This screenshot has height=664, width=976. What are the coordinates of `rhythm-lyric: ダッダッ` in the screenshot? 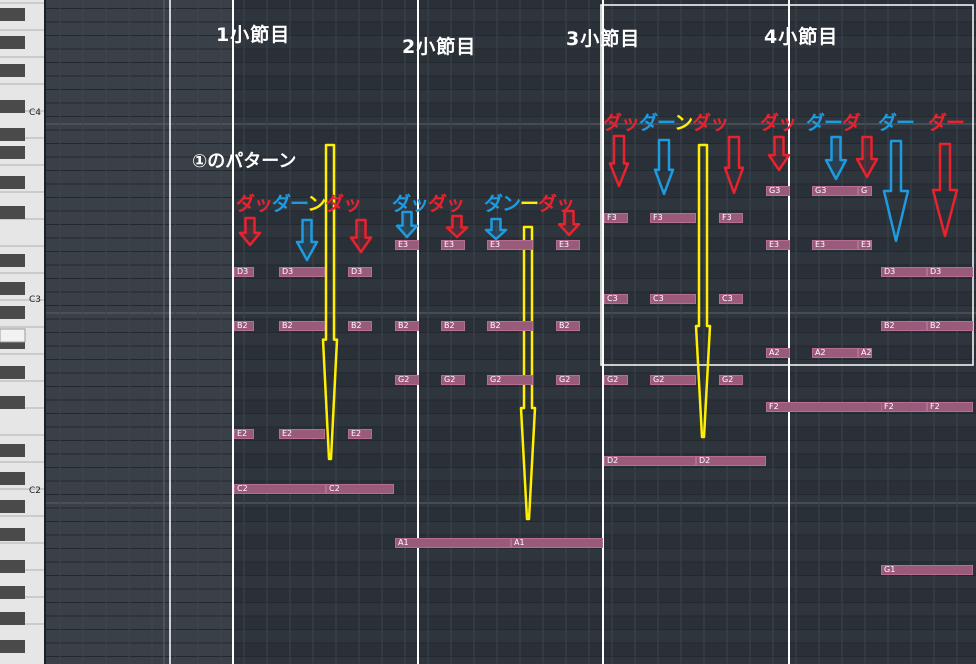 It's located at (428, 202).